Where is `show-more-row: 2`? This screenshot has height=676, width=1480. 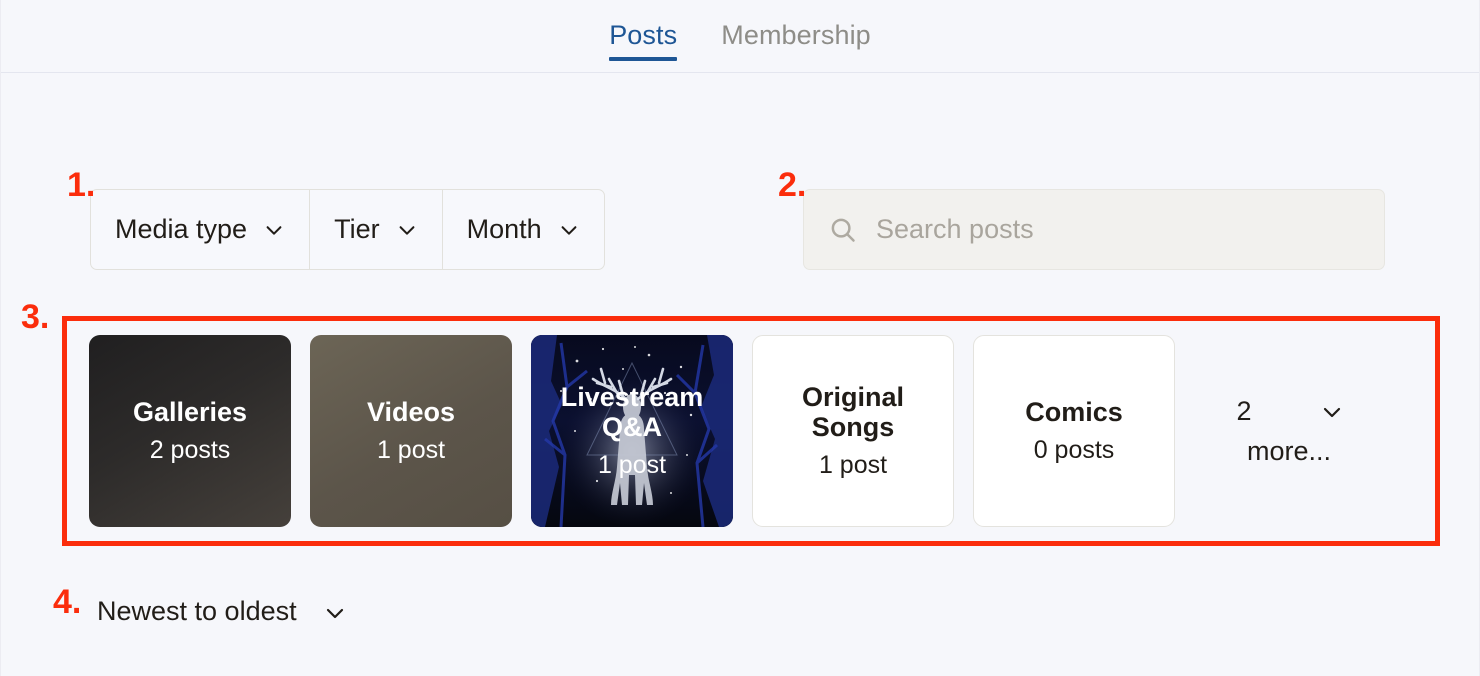
show-more-row: 2 is located at coordinates (1288, 411).